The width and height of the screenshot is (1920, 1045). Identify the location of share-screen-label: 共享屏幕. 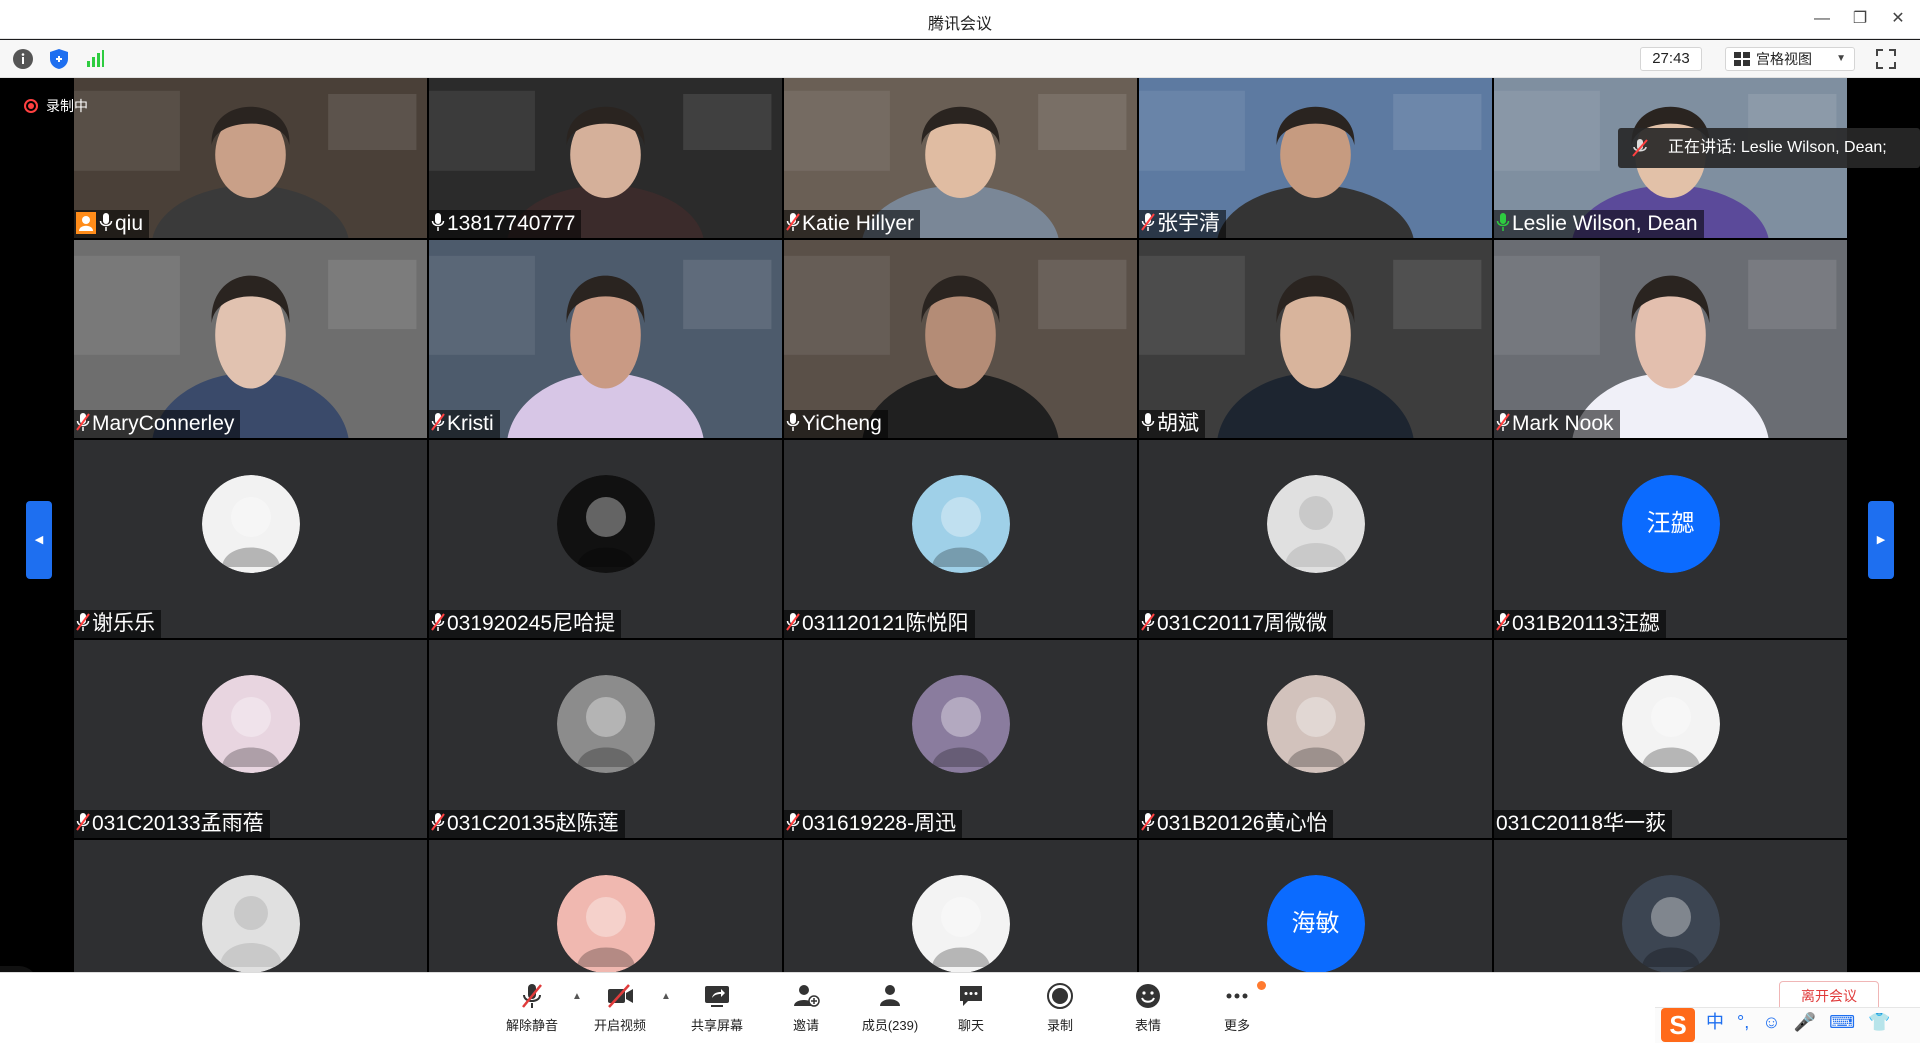
(716, 1025).